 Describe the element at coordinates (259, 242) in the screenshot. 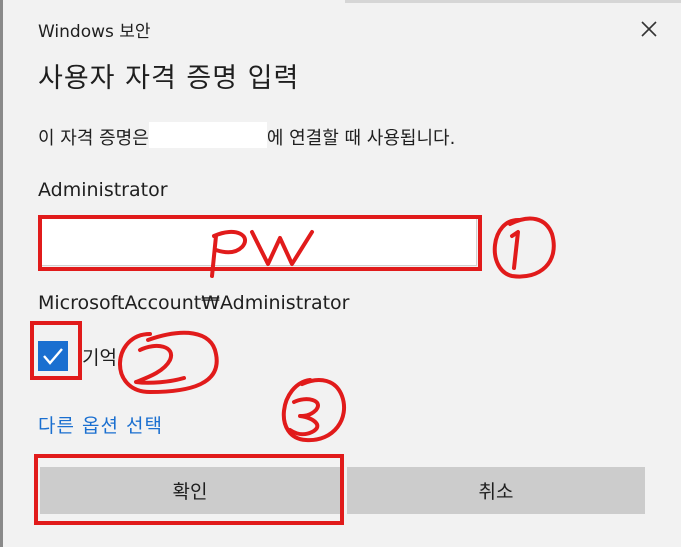

I see `password-input` at that location.